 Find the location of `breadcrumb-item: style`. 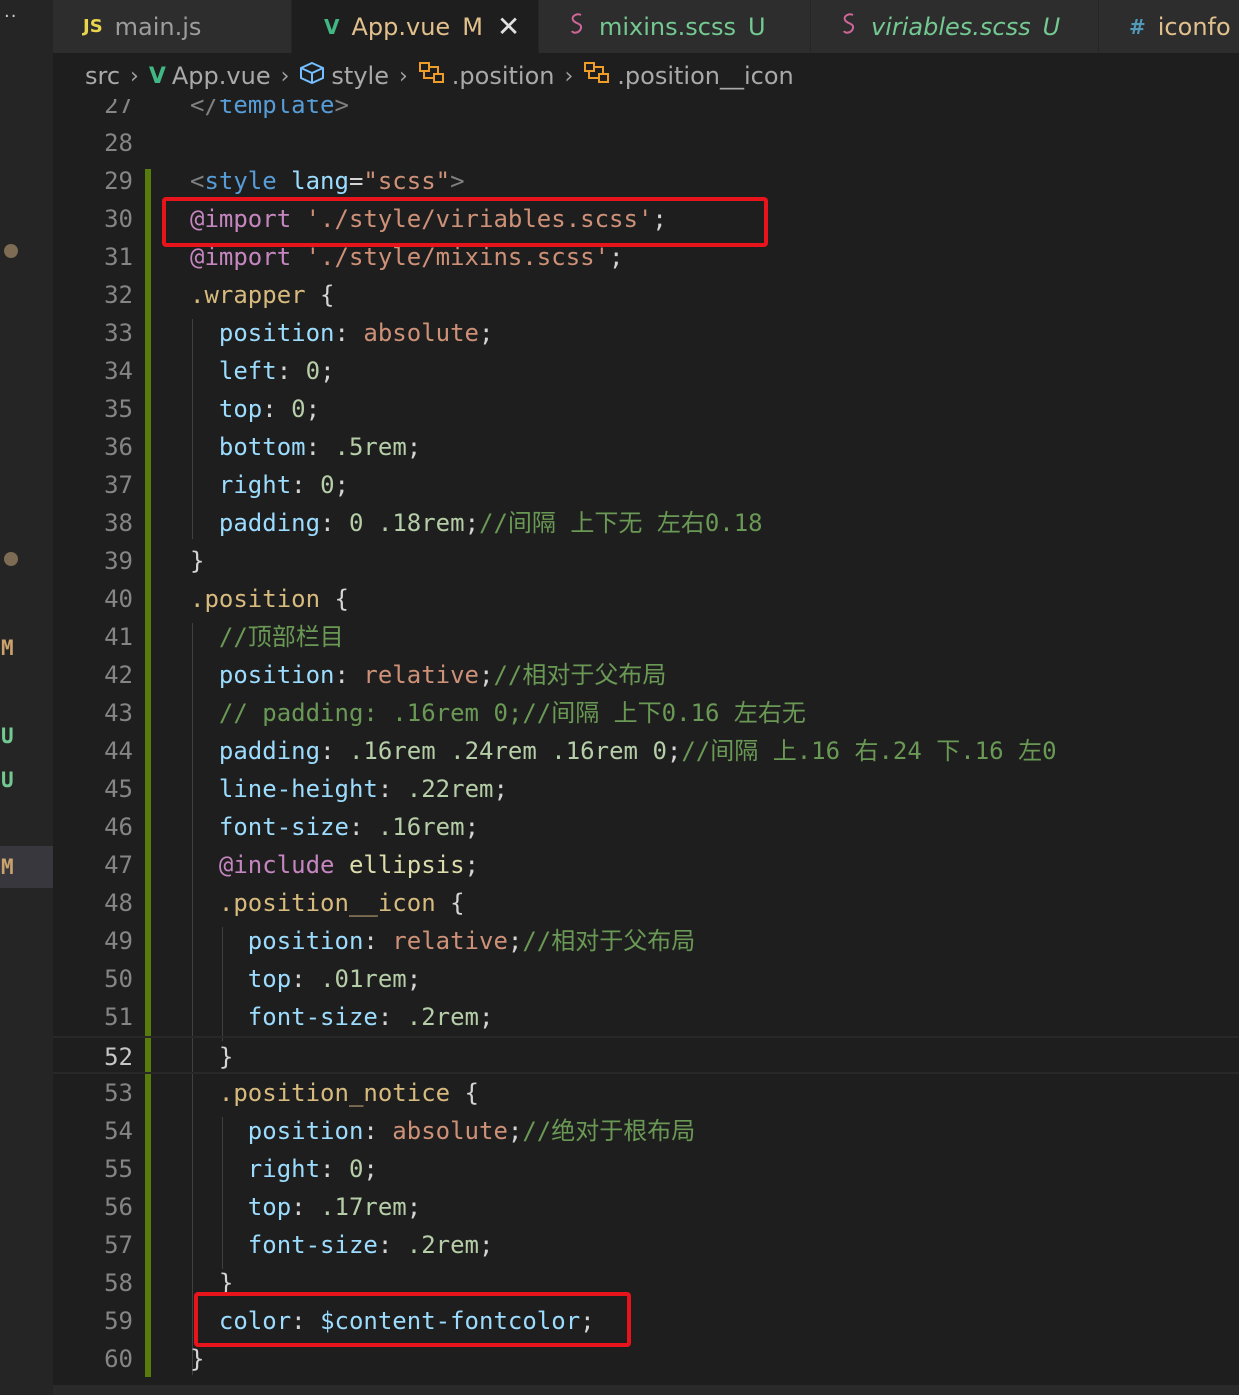

breadcrumb-item: style is located at coordinates (360, 76).